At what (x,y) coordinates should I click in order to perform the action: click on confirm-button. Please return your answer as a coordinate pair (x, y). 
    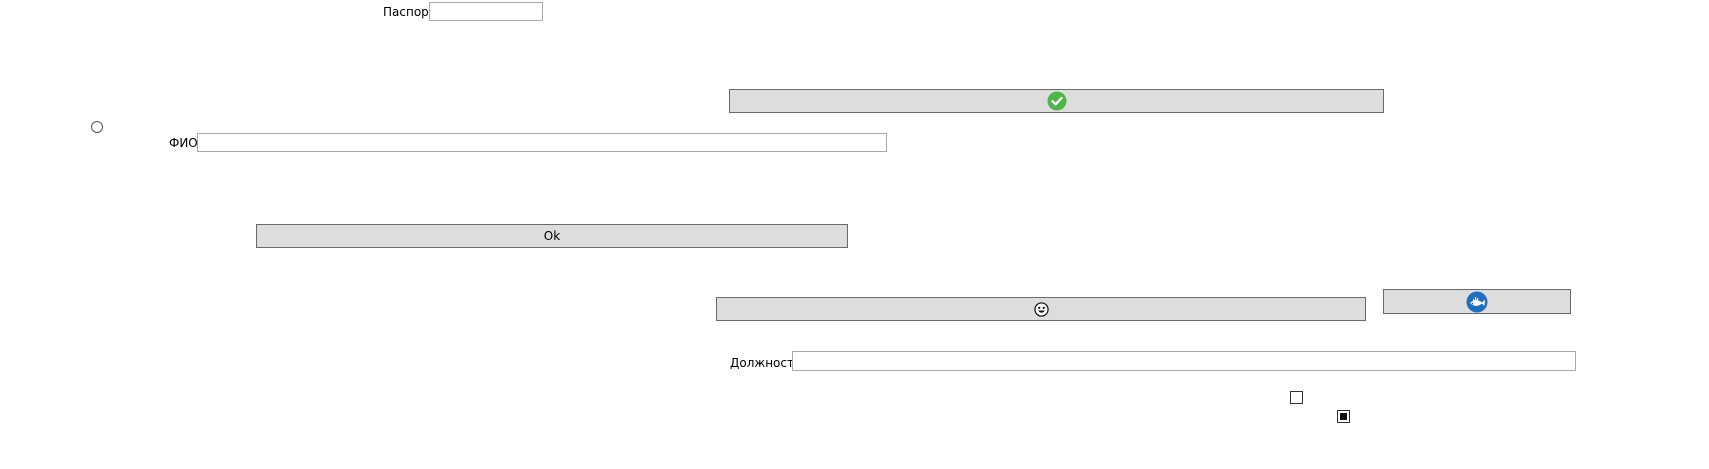
    Looking at the image, I should click on (1056, 101).